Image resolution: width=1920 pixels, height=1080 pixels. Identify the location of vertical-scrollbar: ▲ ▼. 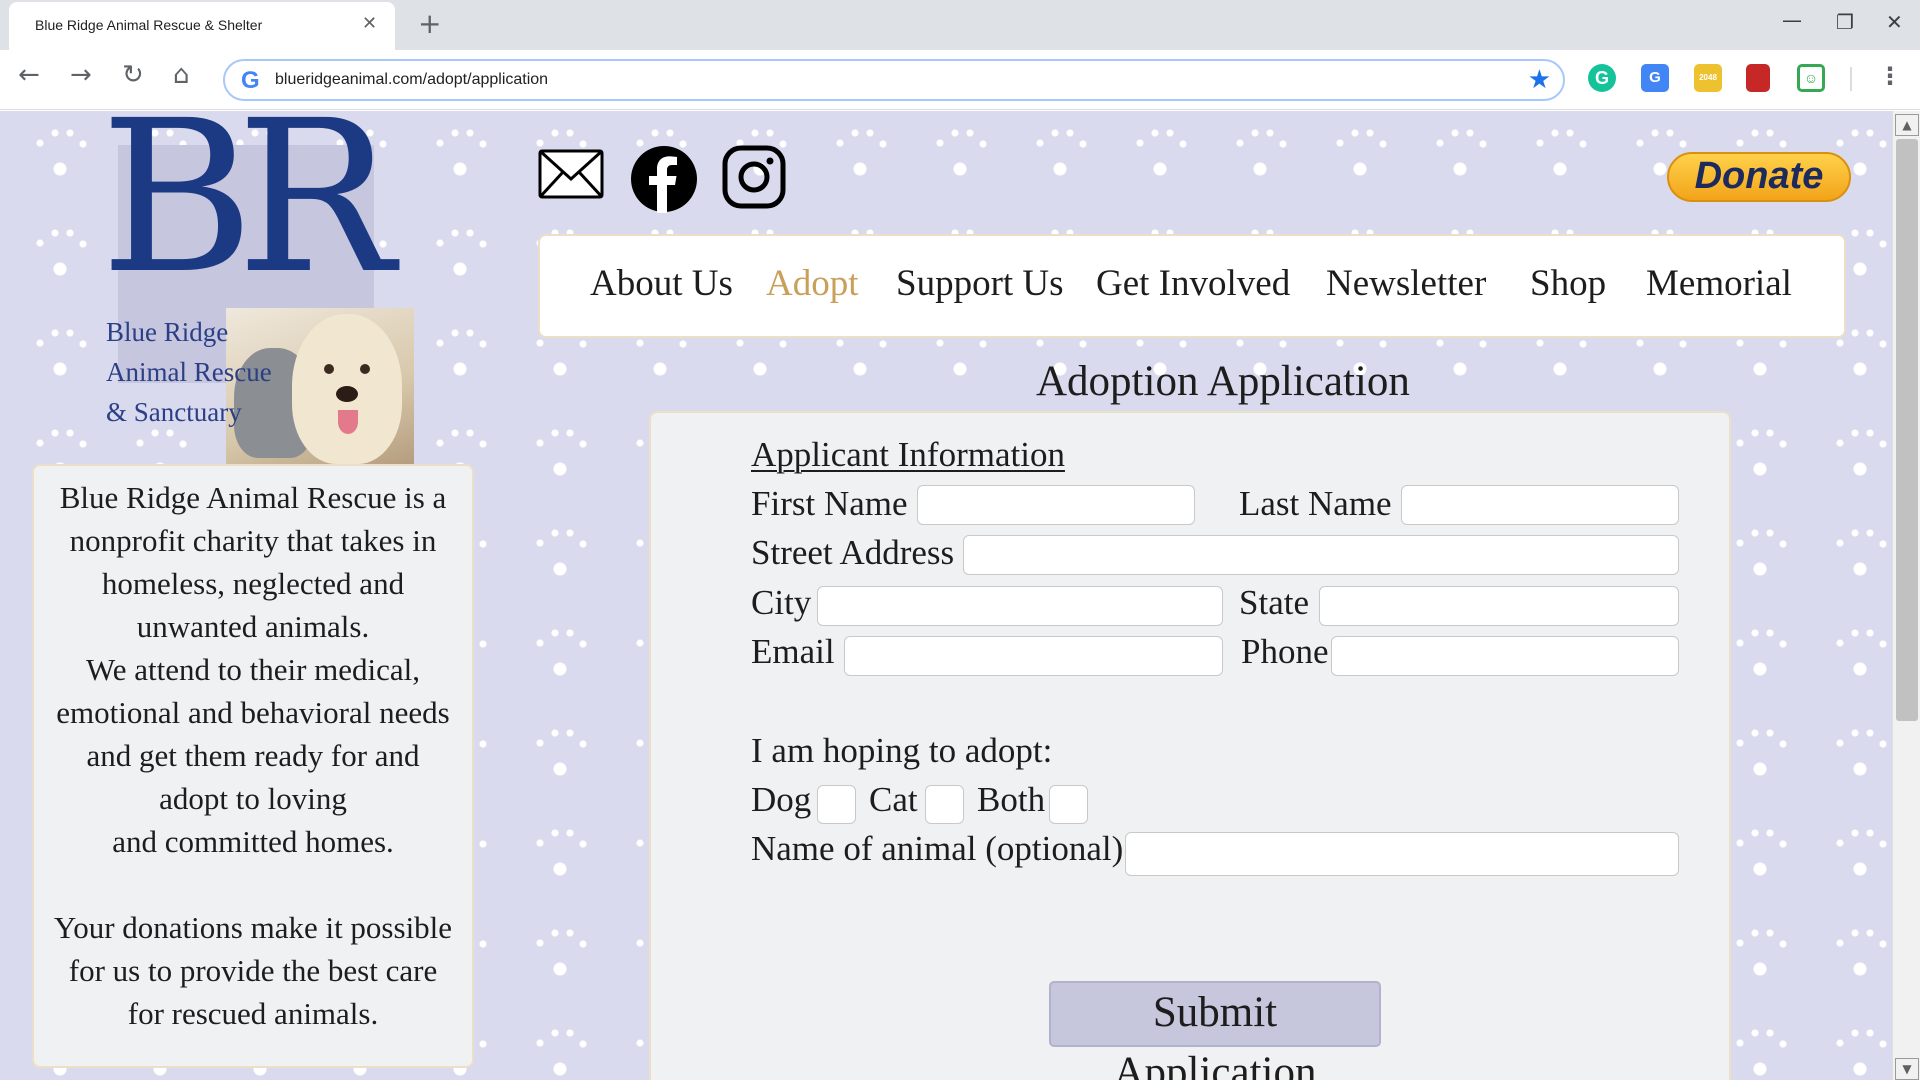
(1906, 595).